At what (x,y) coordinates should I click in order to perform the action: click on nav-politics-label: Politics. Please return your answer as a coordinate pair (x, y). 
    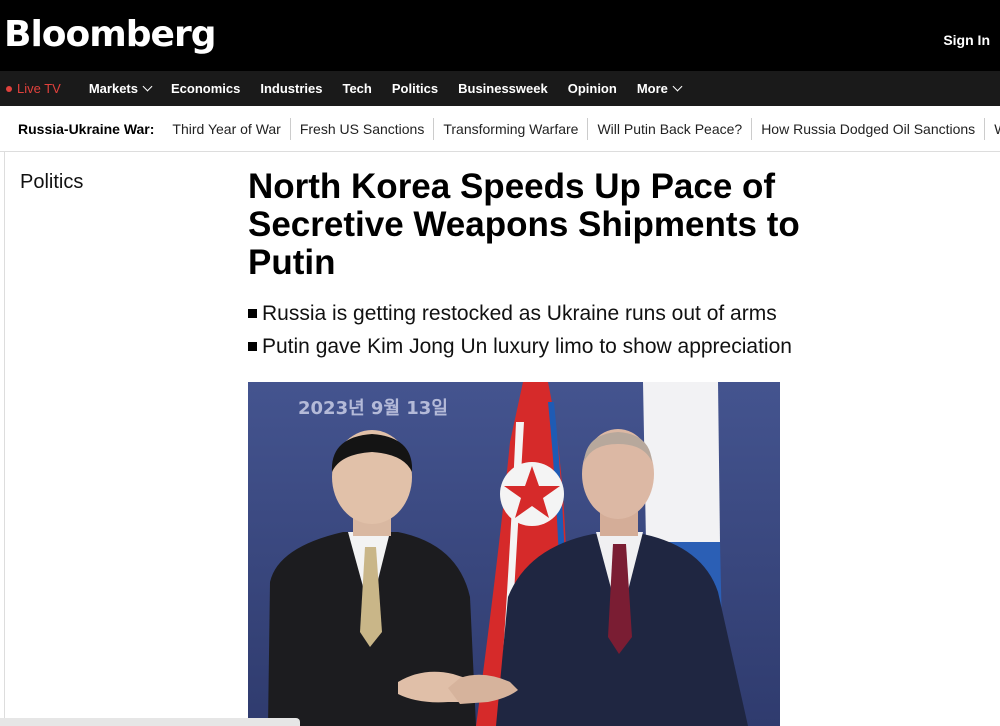
    Looking at the image, I should click on (415, 88).